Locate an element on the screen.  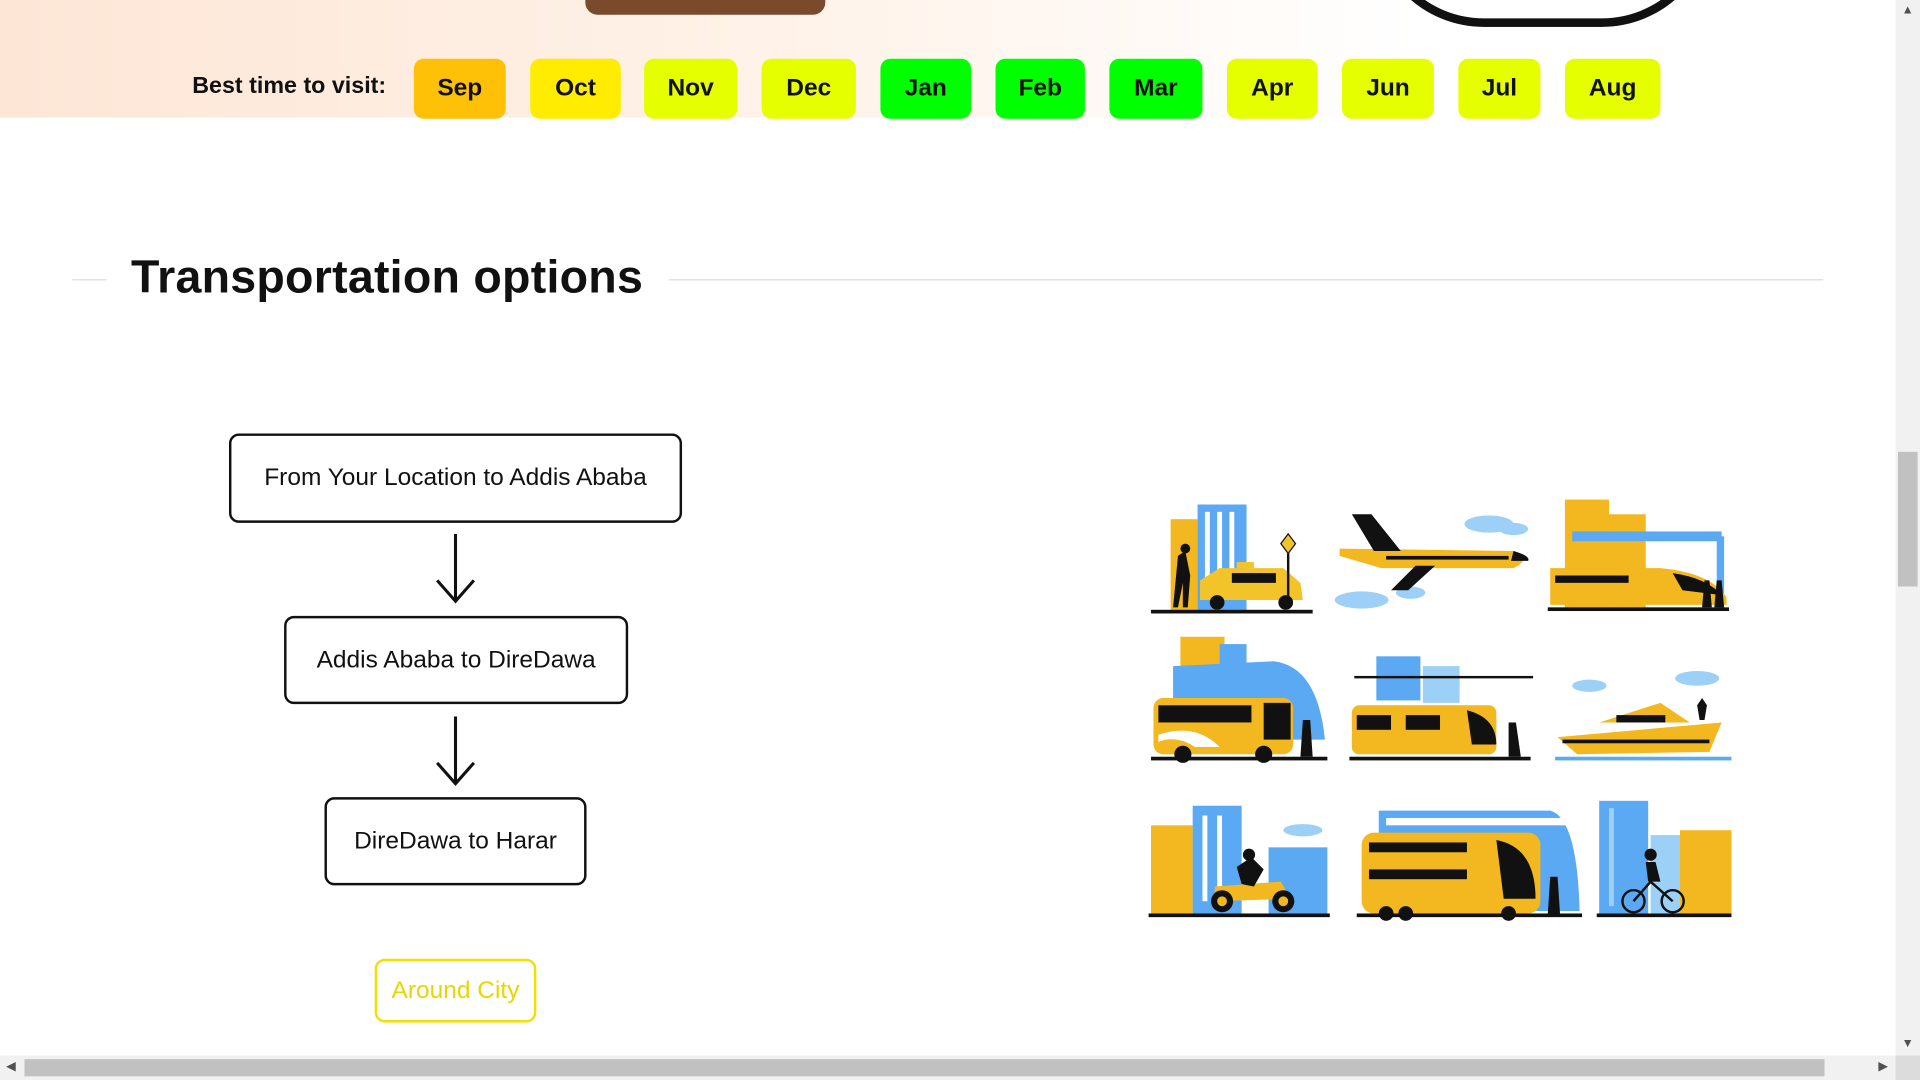
scrollbar-corner is located at coordinates (1907, 1067).